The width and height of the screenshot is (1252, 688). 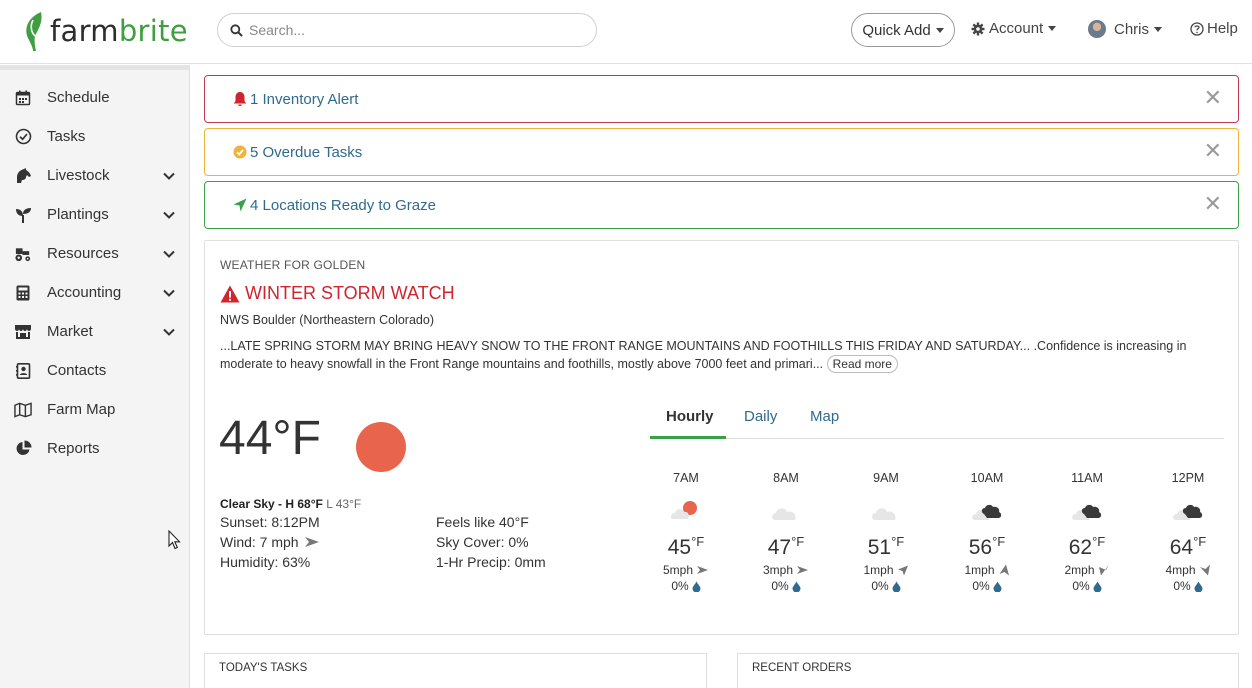 What do you see at coordinates (786, 478) in the screenshot?
I see `hour-time: 8AM` at bounding box center [786, 478].